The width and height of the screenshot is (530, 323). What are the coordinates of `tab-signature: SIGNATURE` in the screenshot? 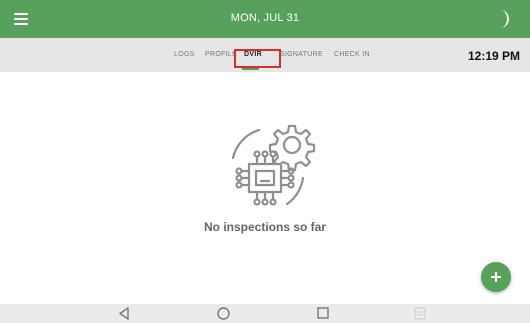 It's located at (302, 54).